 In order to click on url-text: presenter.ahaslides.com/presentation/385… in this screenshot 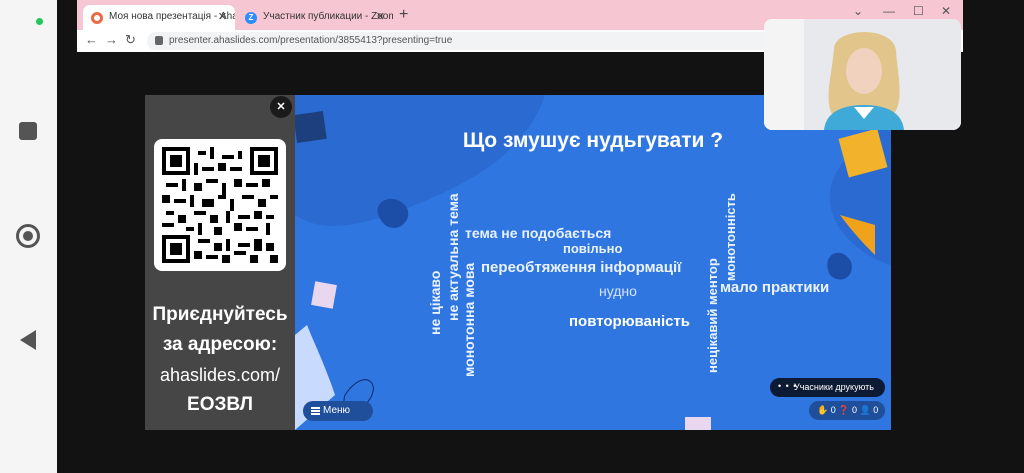, I will do `click(311, 40)`.